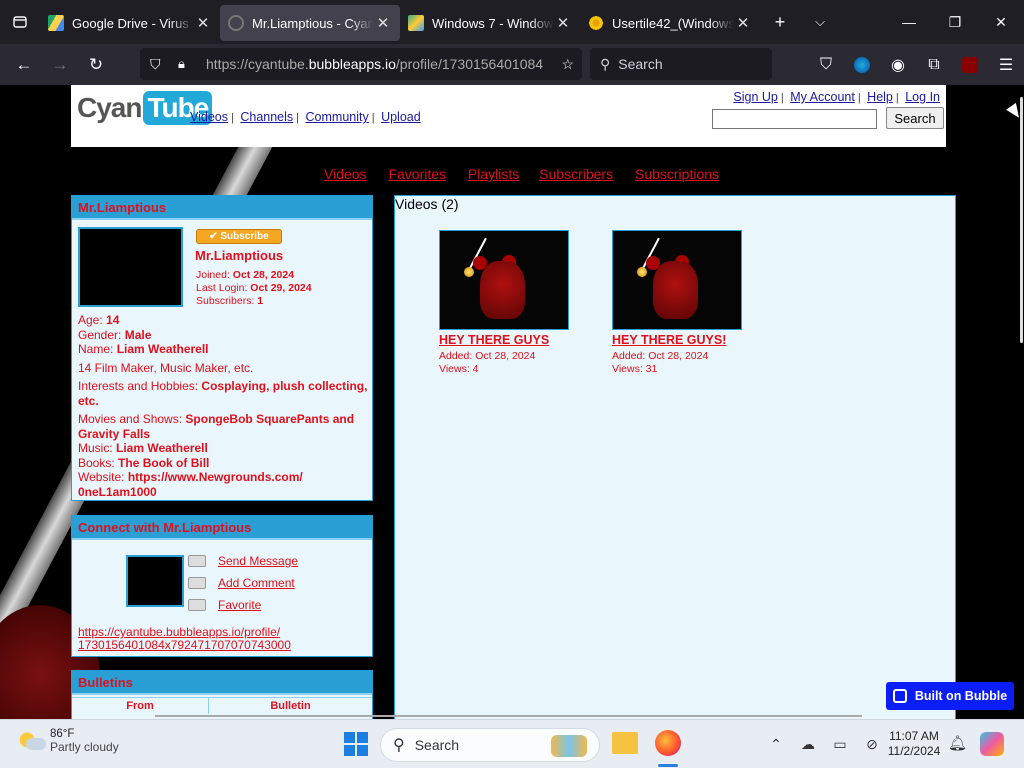 The image size is (1024, 768). What do you see at coordinates (236, 23) in the screenshot?
I see `bubble-icon` at bounding box center [236, 23].